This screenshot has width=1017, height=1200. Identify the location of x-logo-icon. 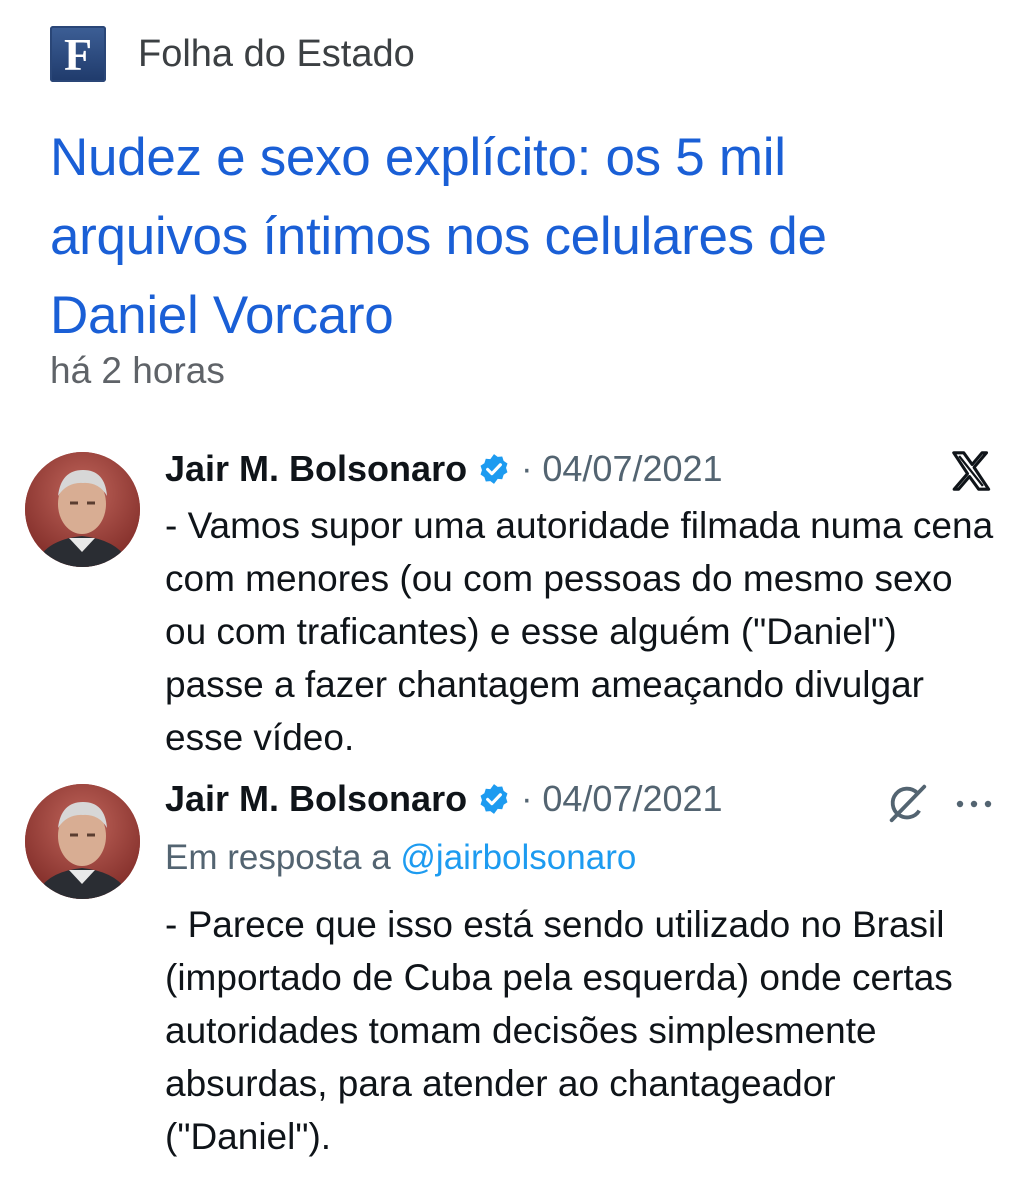
(971, 471).